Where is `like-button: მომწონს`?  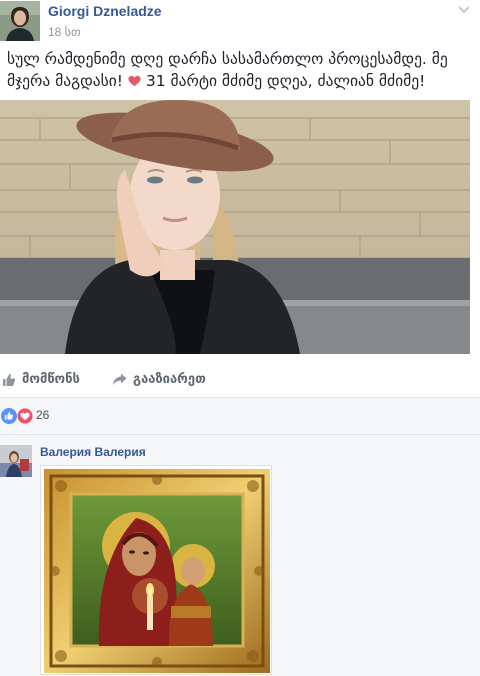
like-button: მომწონს is located at coordinates (41, 379).